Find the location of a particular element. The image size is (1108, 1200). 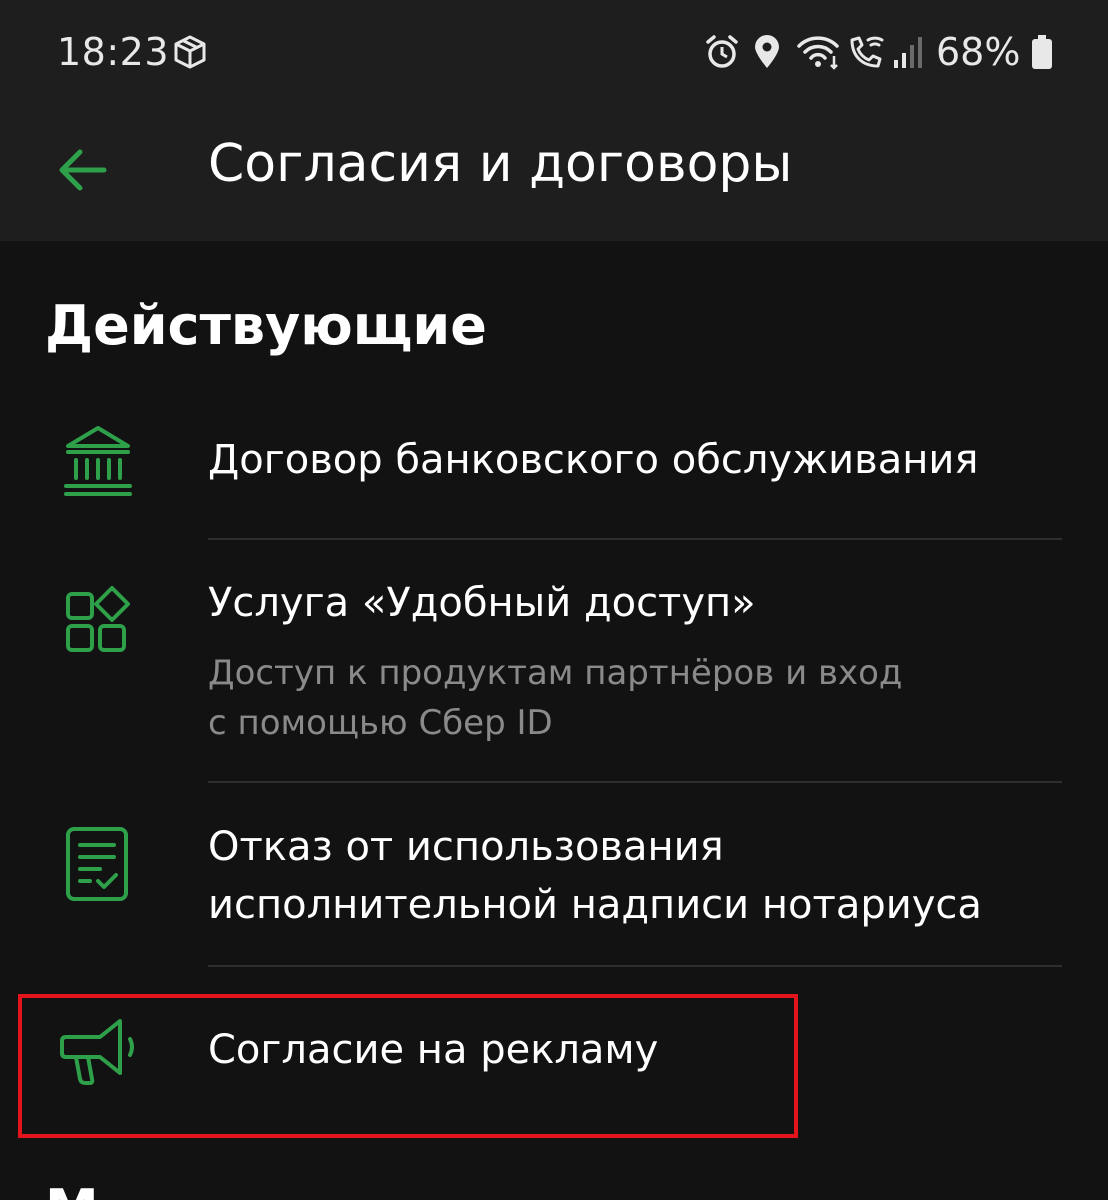

battery-percent: 68% is located at coordinates (978, 52).